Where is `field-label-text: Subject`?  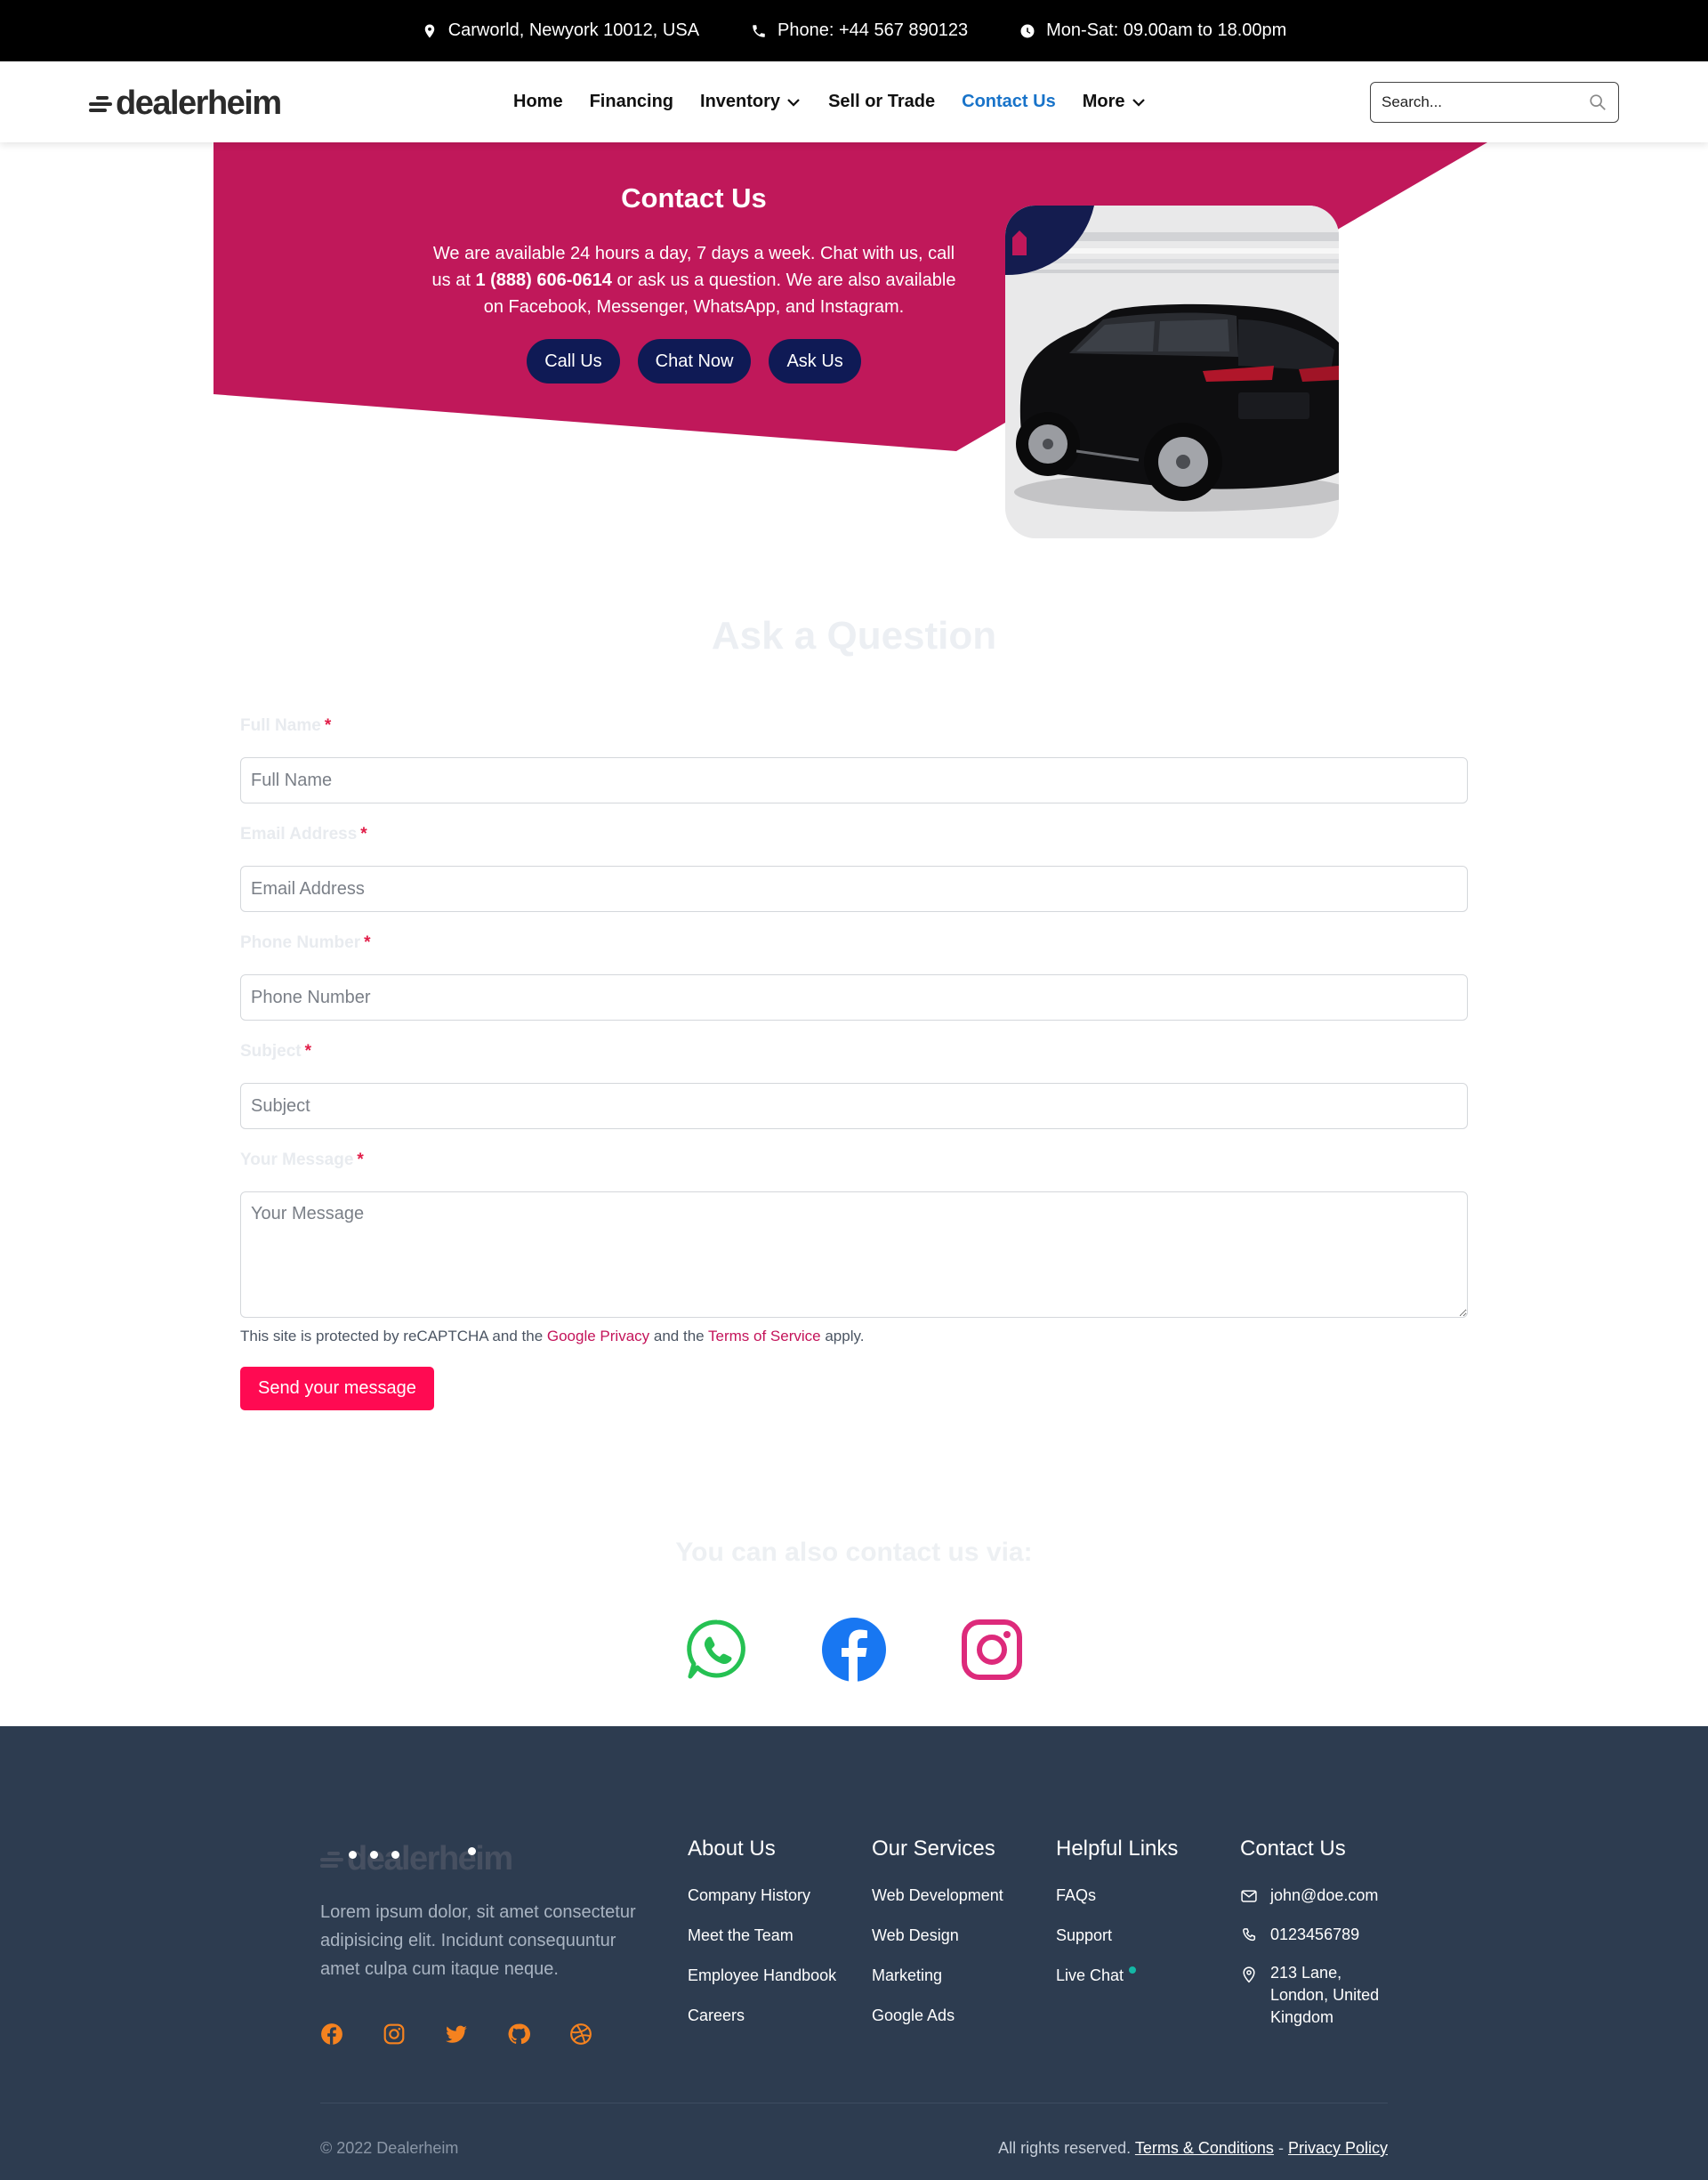 field-label-text: Subject is located at coordinates (271, 1051).